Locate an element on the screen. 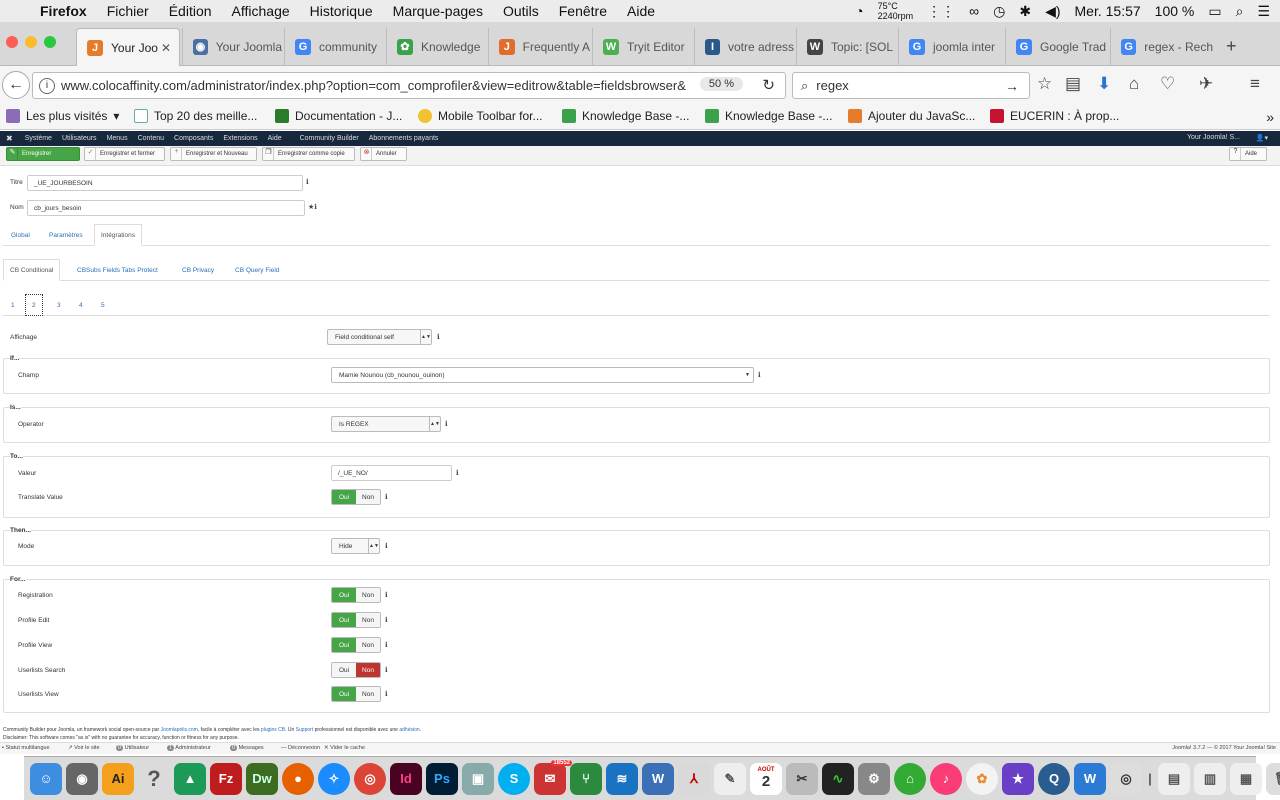 The image size is (1280, 800). overflow-chevron-icon: » is located at coordinates (1270, 117).